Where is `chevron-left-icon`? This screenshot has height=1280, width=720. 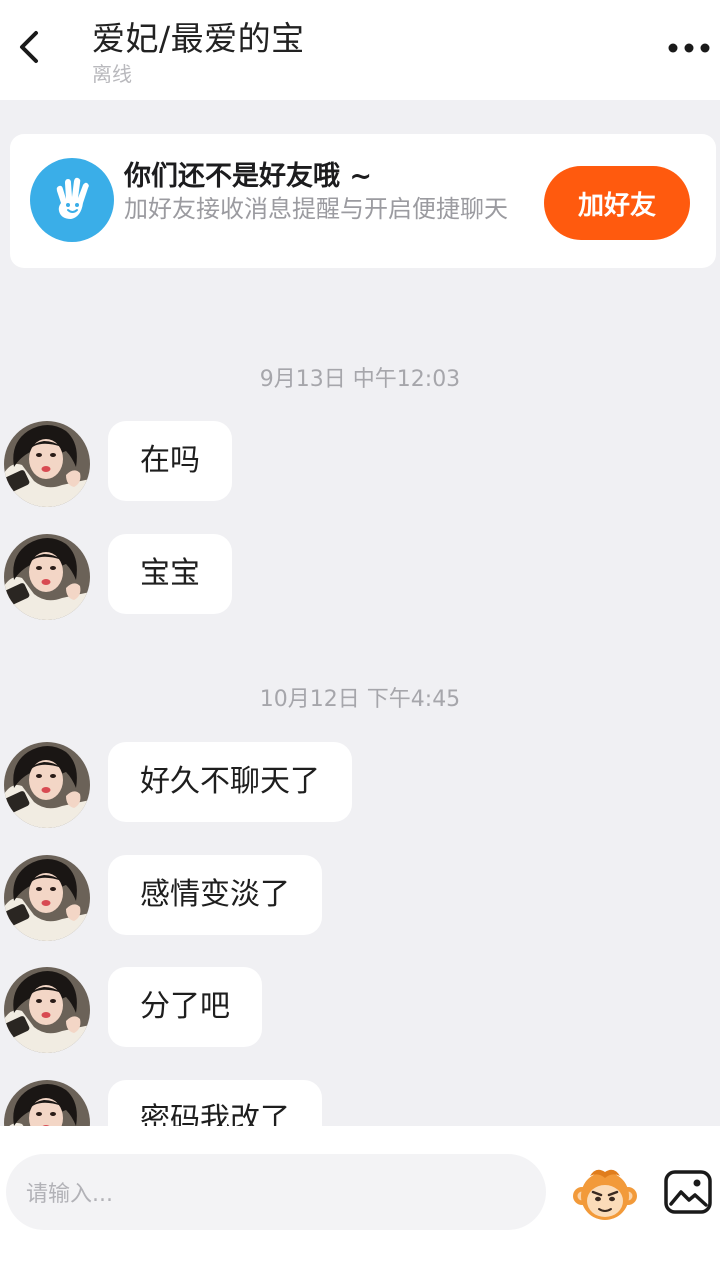 chevron-left-icon is located at coordinates (29, 47).